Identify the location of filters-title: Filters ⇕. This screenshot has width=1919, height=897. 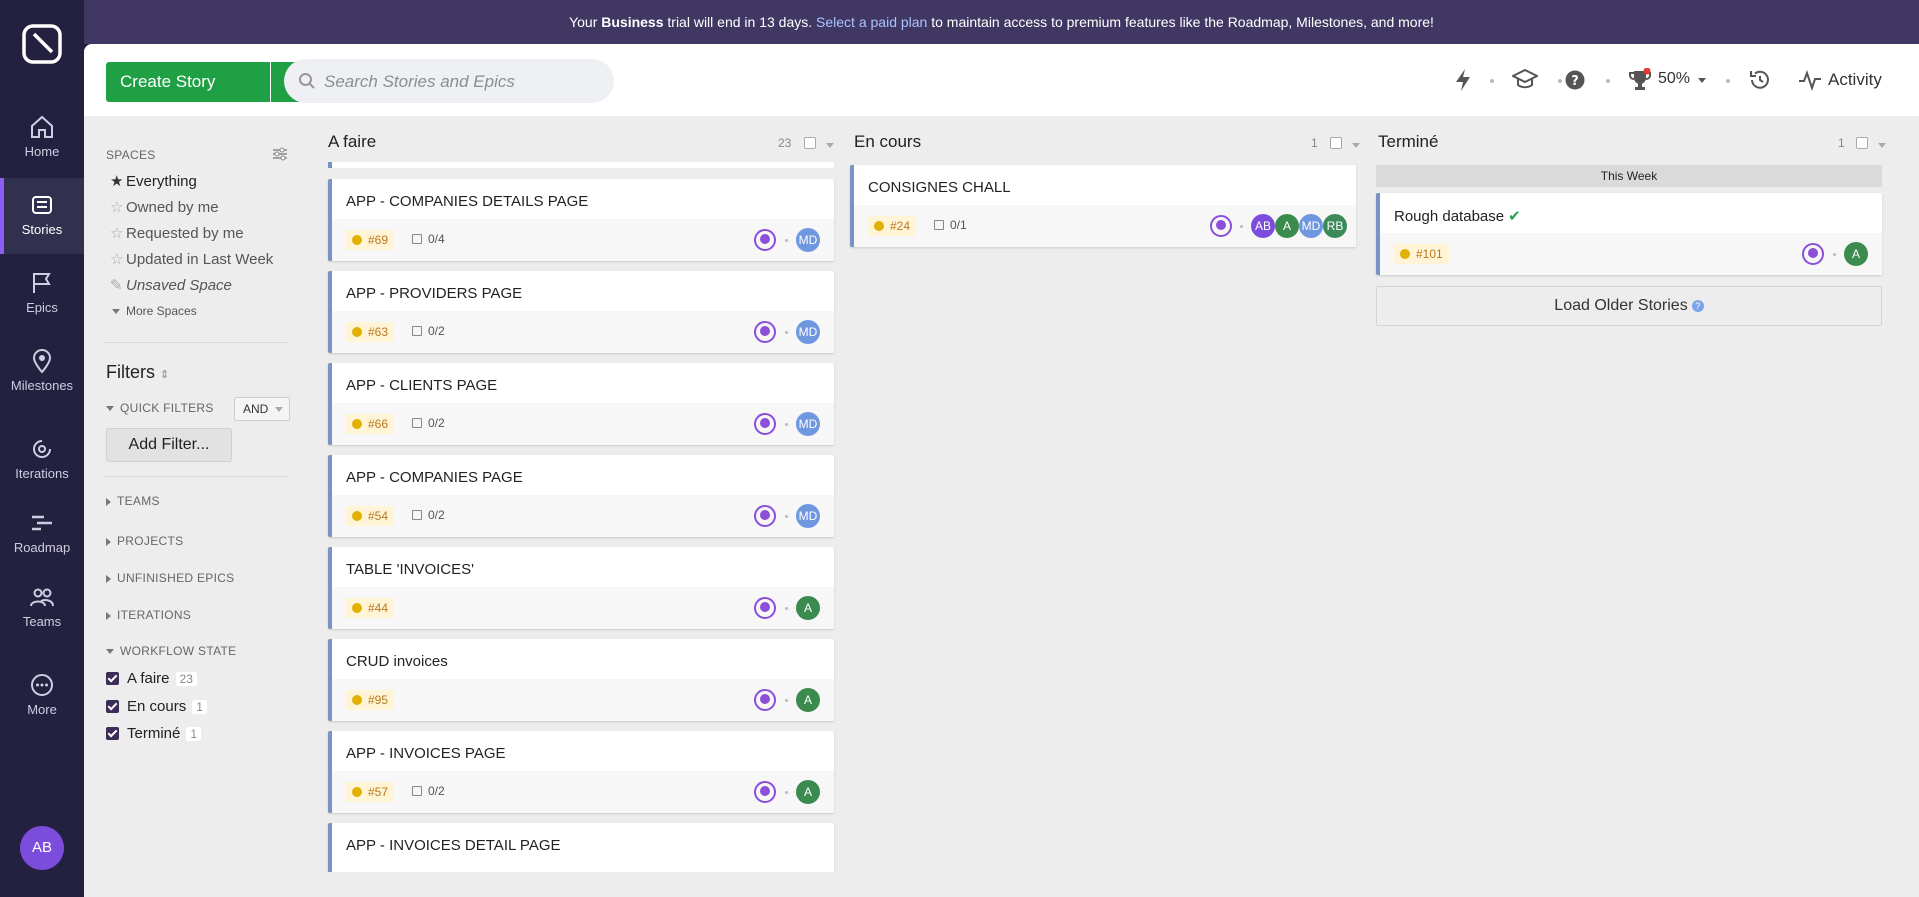
(137, 372).